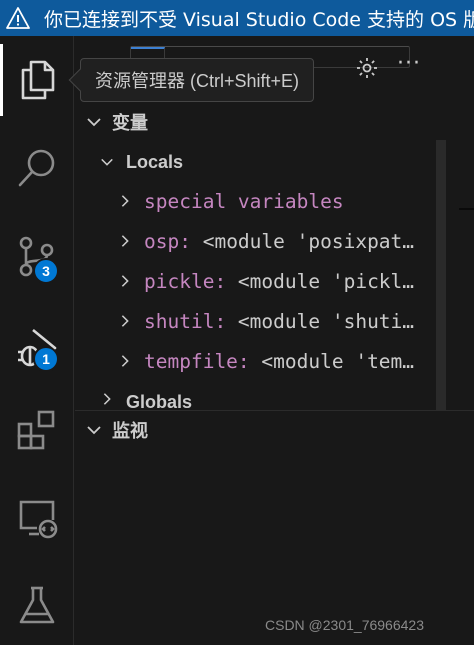 The height and width of the screenshot is (645, 474). Describe the element at coordinates (265, 162) in the screenshot. I see `locals-scope-row: Locals` at that location.